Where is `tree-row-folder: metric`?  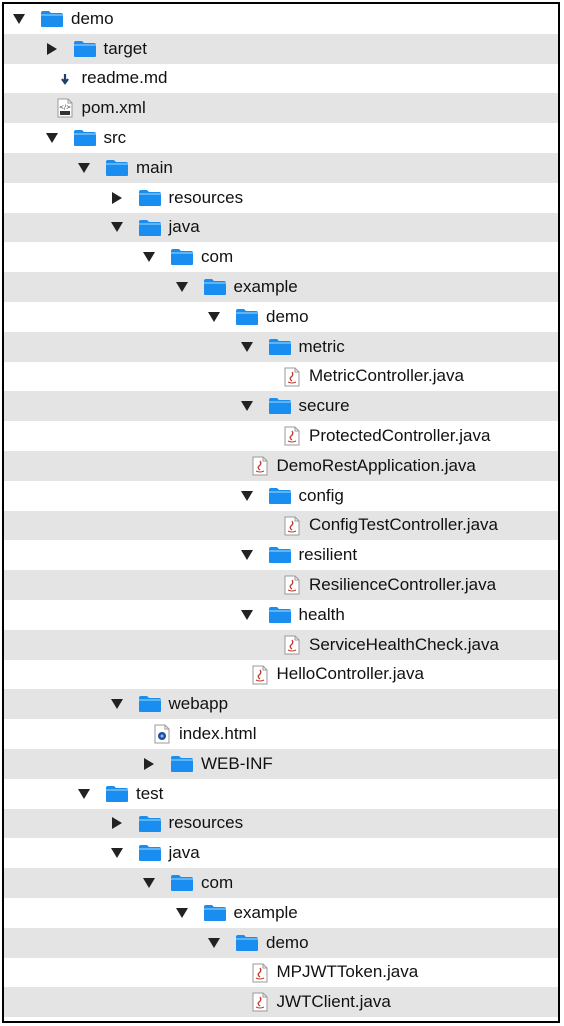 tree-row-folder: metric is located at coordinates (281, 346).